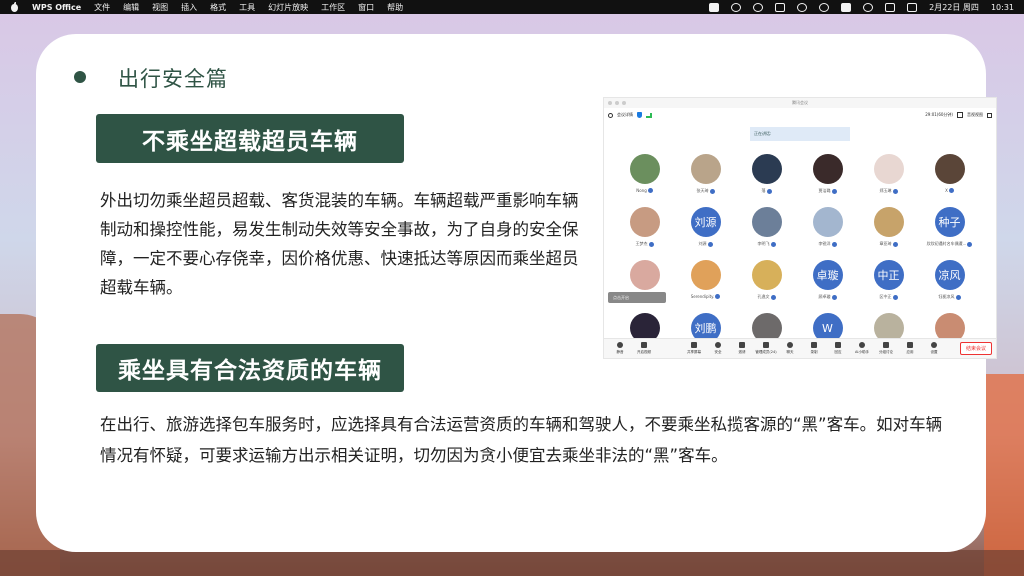 The height and width of the screenshot is (576, 1024). What do you see at coordinates (742, 345) in the screenshot?
I see `invite-icon` at bounding box center [742, 345].